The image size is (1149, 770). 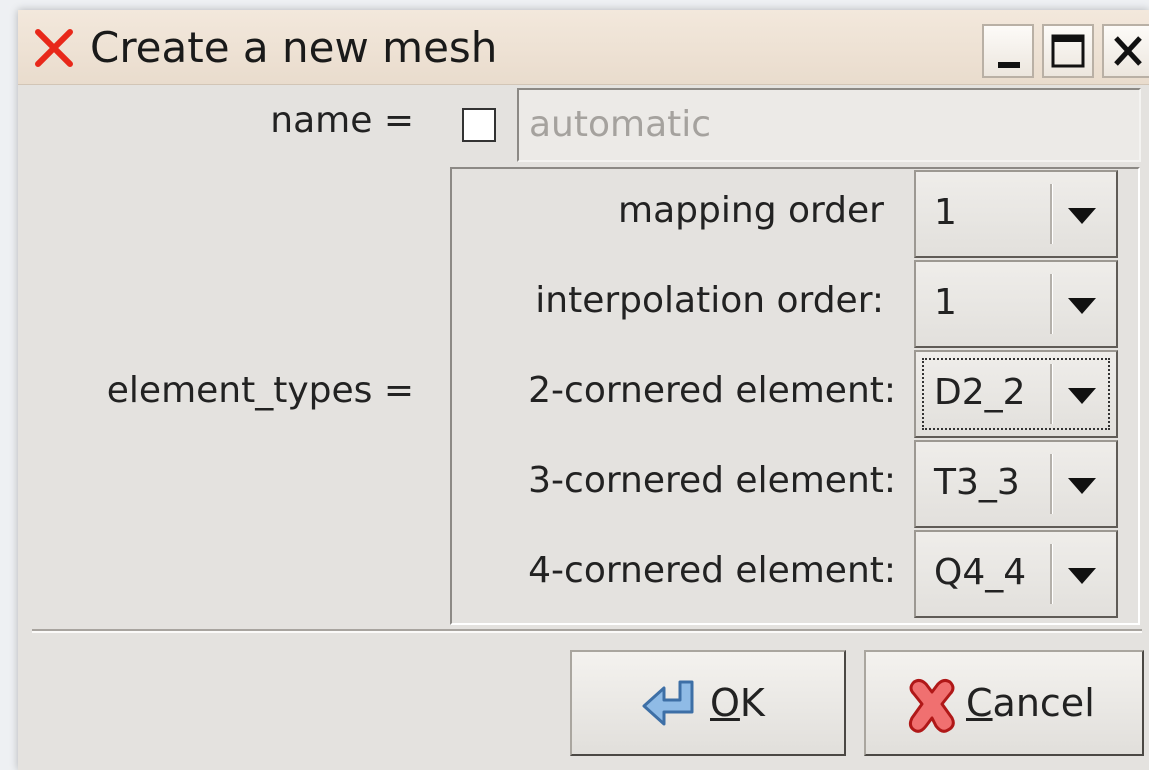 What do you see at coordinates (708, 703) in the screenshot?
I see `ok-button: OK` at bounding box center [708, 703].